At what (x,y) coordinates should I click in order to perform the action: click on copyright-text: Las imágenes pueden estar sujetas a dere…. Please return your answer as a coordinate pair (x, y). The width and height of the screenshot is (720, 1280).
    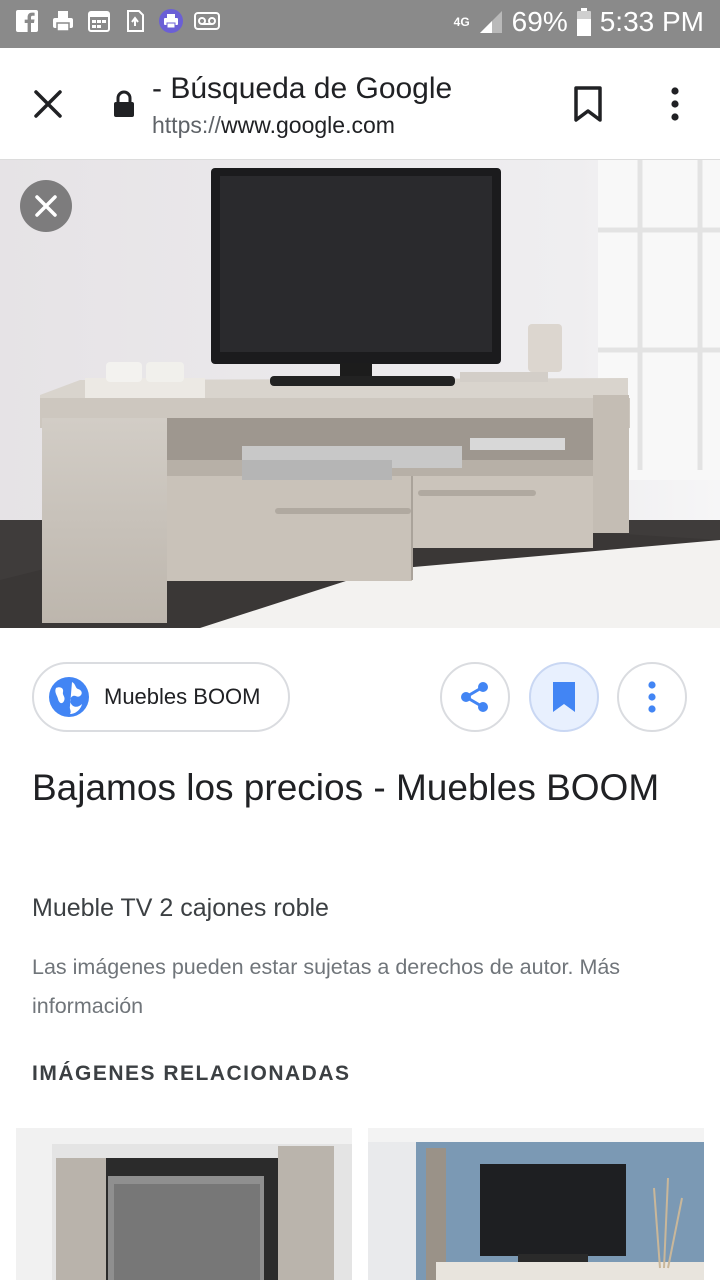
    Looking at the image, I should click on (303, 967).